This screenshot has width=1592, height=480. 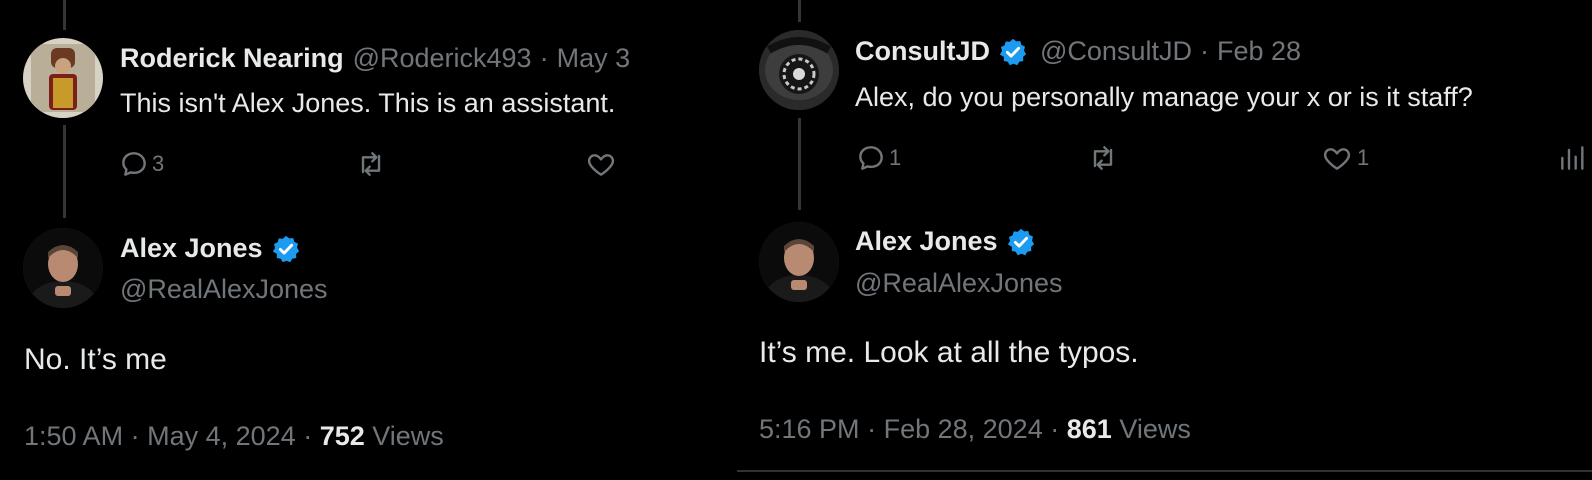 I want to click on like-button, so click(x=601, y=164).